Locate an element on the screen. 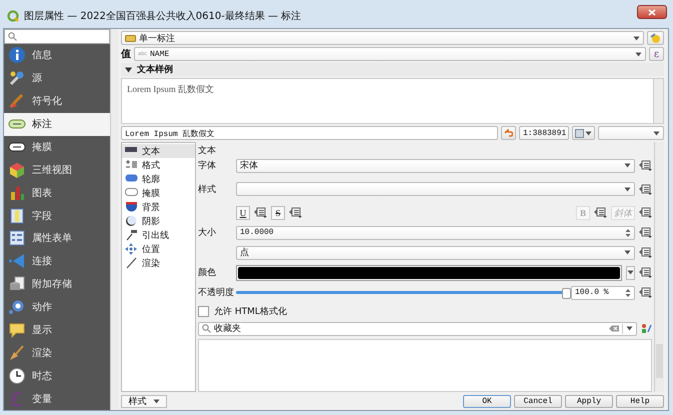  reset-button is located at coordinates (508, 133).